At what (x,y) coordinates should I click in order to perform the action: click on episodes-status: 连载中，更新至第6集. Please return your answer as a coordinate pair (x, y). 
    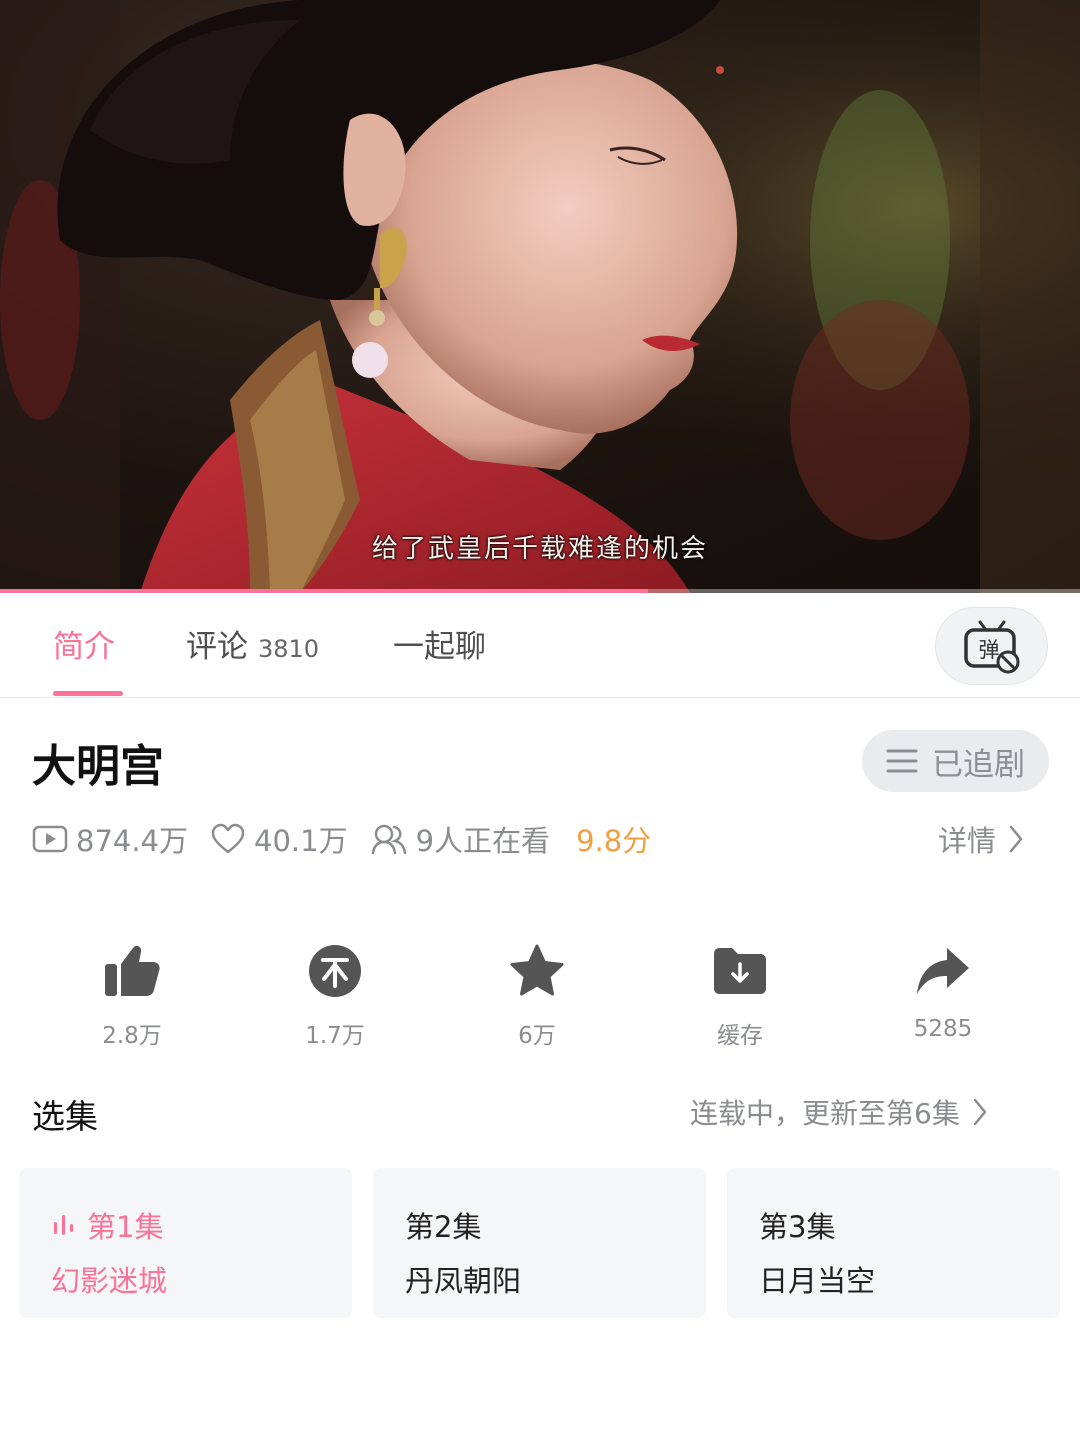
    Looking at the image, I should click on (825, 1113).